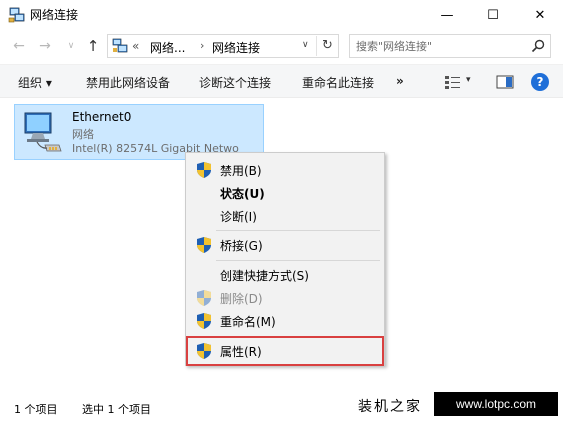 The width and height of the screenshot is (563, 421). I want to click on close-button: ✕, so click(540, 15).